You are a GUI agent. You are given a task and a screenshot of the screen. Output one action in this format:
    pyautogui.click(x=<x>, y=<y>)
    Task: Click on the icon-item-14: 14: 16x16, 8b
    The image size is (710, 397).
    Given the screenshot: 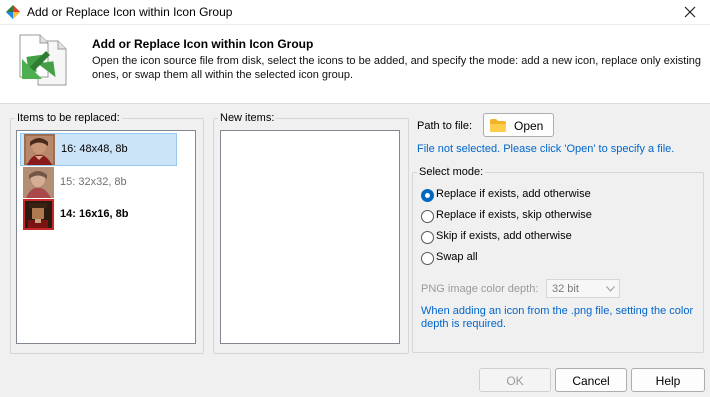 What is the action you would take?
    pyautogui.click(x=97, y=214)
    